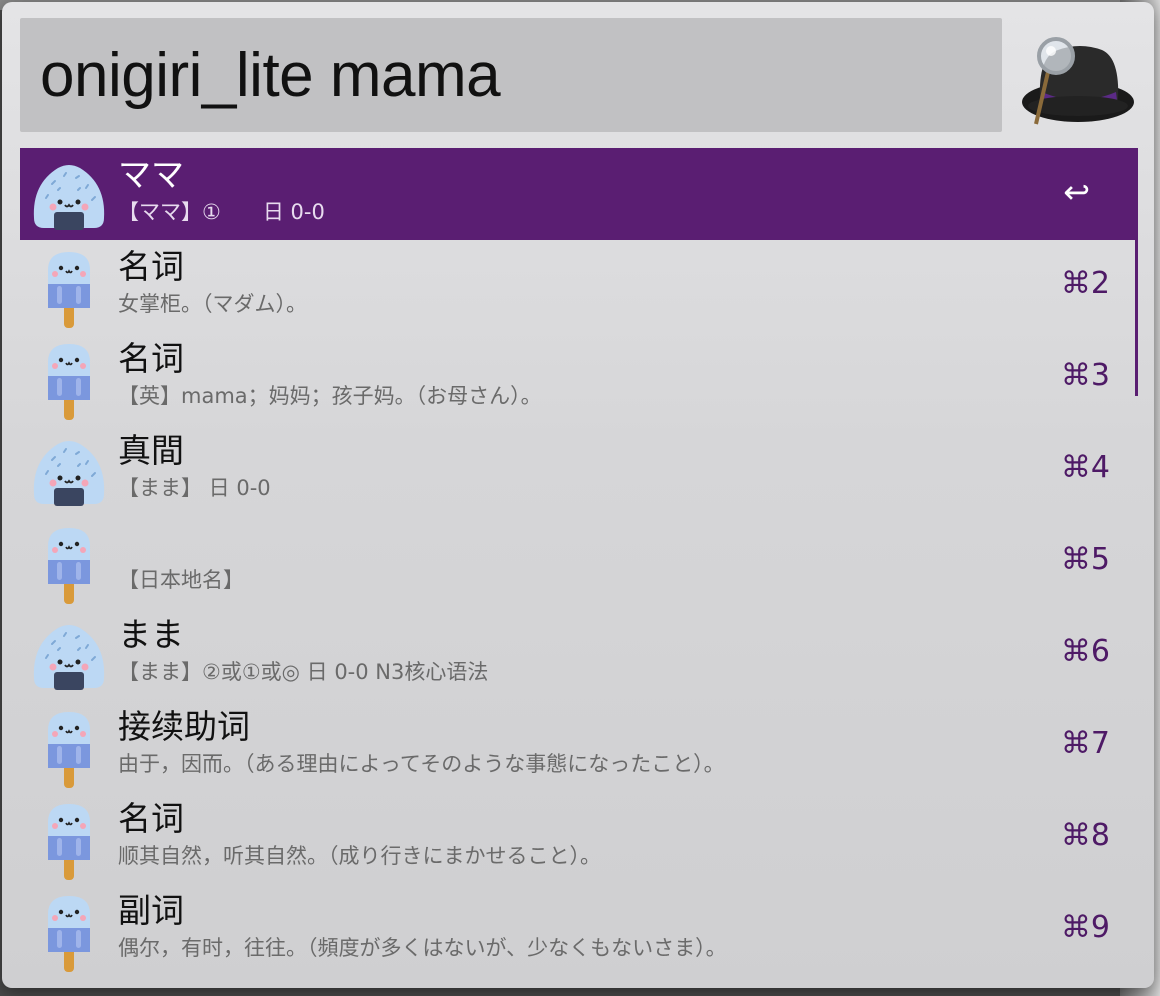 This screenshot has width=1160, height=996. What do you see at coordinates (579, 470) in the screenshot?
I see `result-row-4: 真間 【まま】 日 0-0 ⌘4` at bounding box center [579, 470].